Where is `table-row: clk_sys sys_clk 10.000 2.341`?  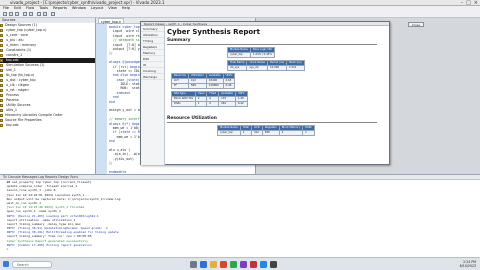 table-row: clk_sys sys_clk 10.000 2.341 is located at coordinates (265, 68).